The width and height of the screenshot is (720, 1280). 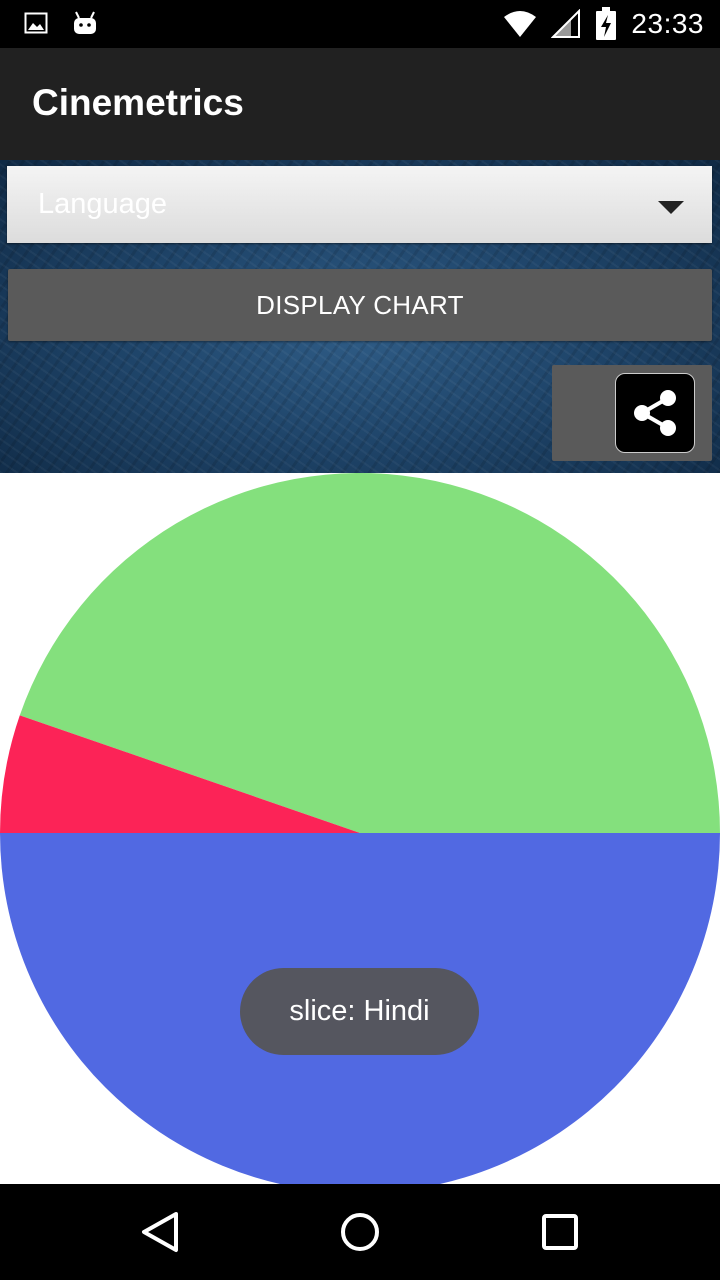 What do you see at coordinates (360, 104) in the screenshot?
I see `app-bar: Cinemetrics` at bounding box center [360, 104].